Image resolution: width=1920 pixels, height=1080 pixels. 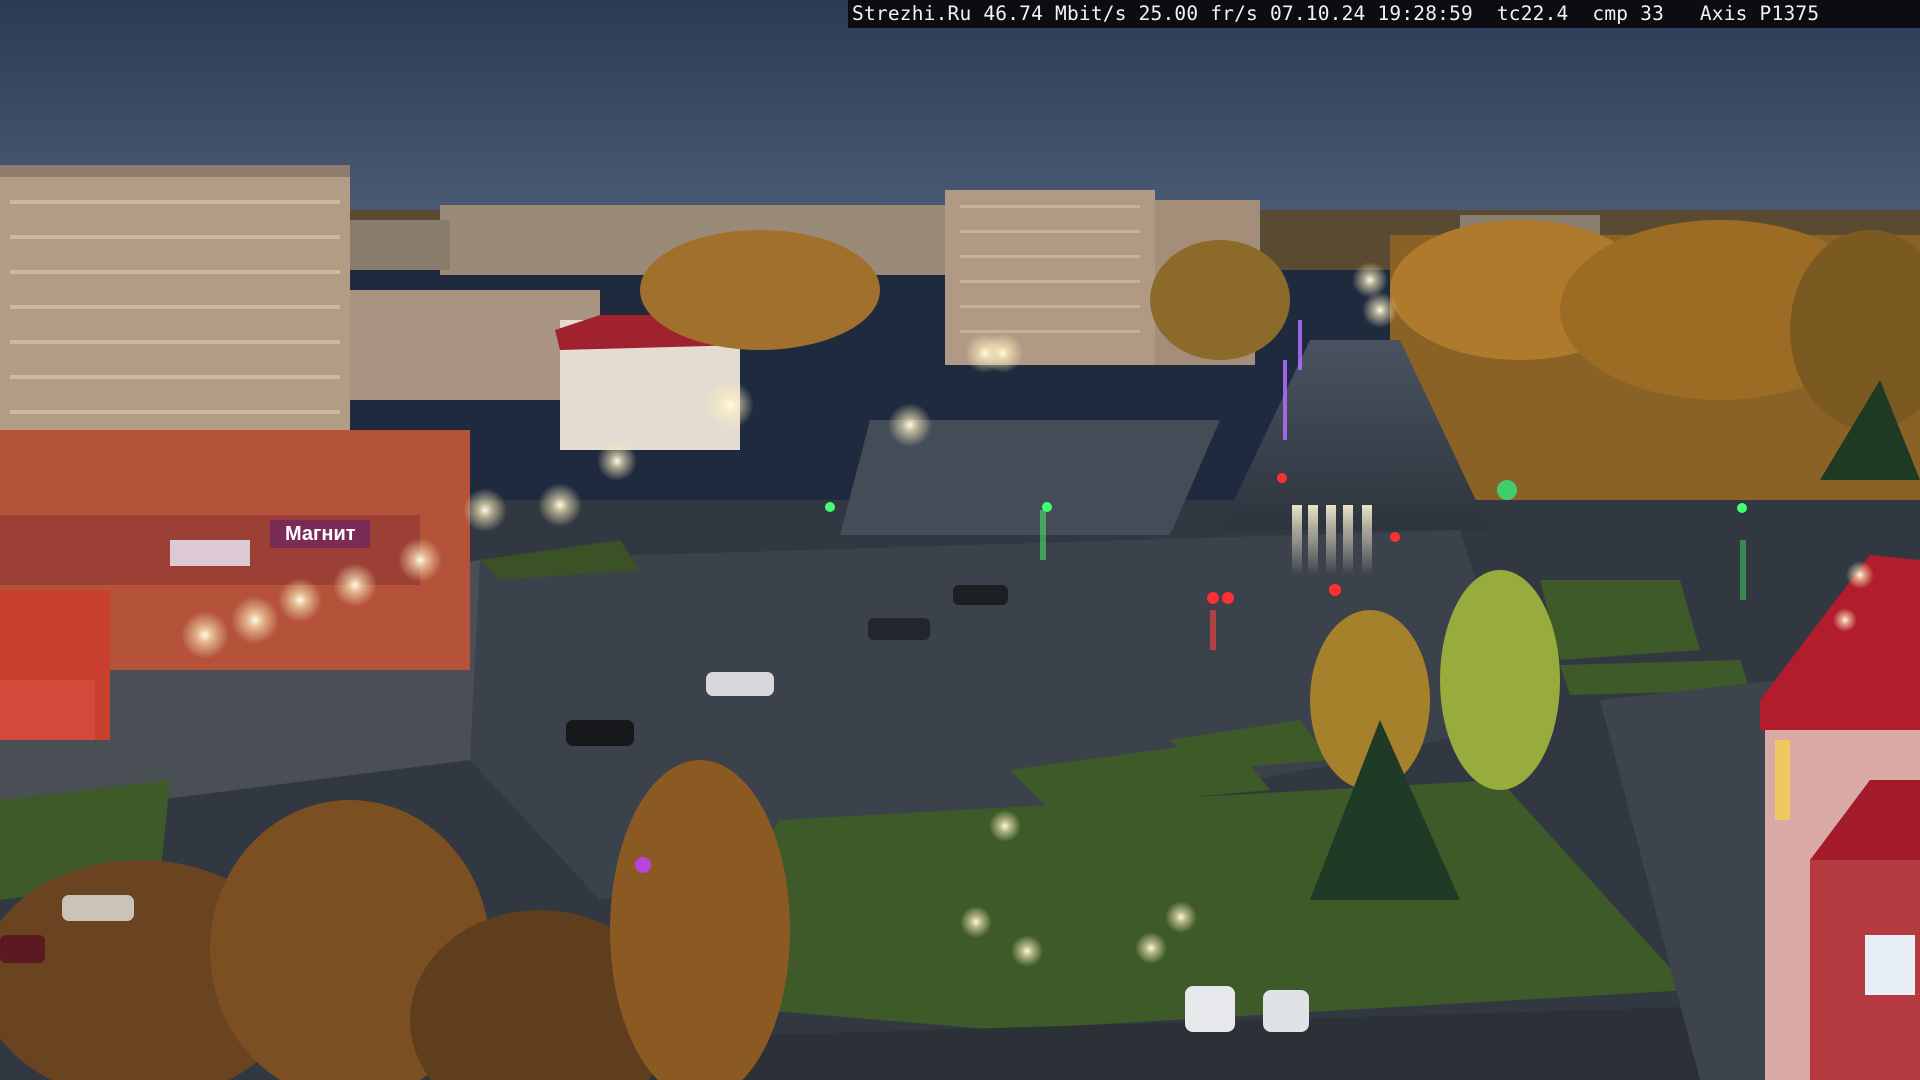 What do you see at coordinates (1425, 13) in the screenshot?
I see `overlay-time: 19:28:59` at bounding box center [1425, 13].